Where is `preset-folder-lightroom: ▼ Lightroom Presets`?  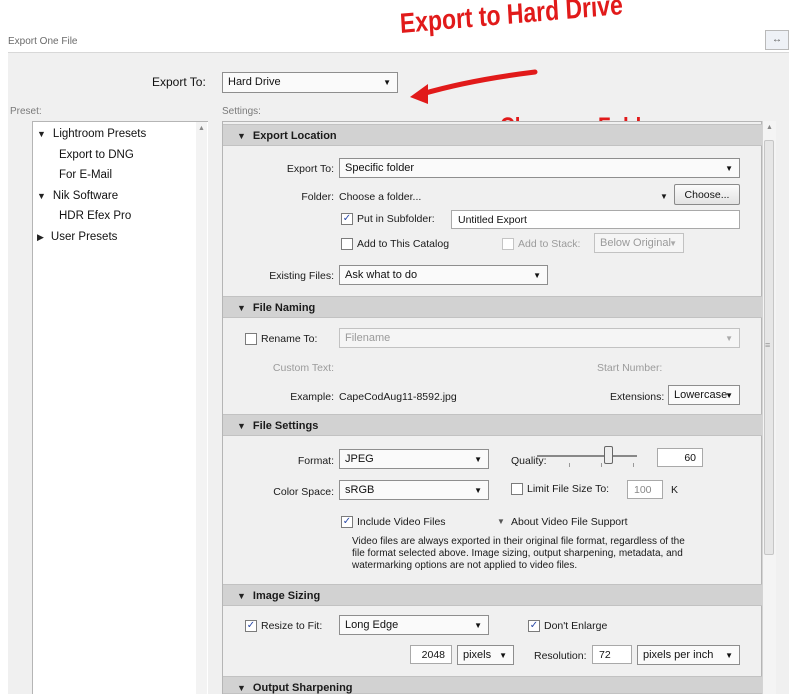 preset-folder-lightroom: ▼ Lightroom Presets is located at coordinates (91, 134).